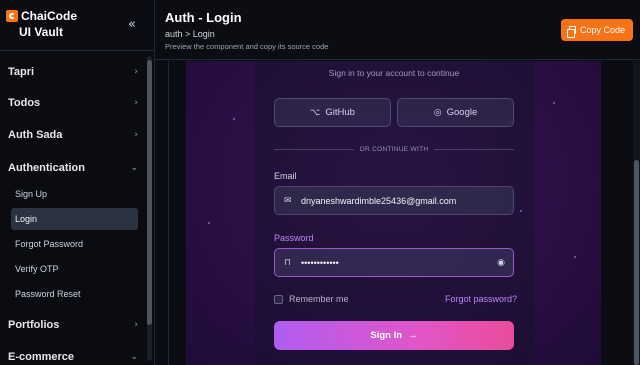 This screenshot has width=640, height=365. I want to click on google-login-button: ◎ Google, so click(455, 112).